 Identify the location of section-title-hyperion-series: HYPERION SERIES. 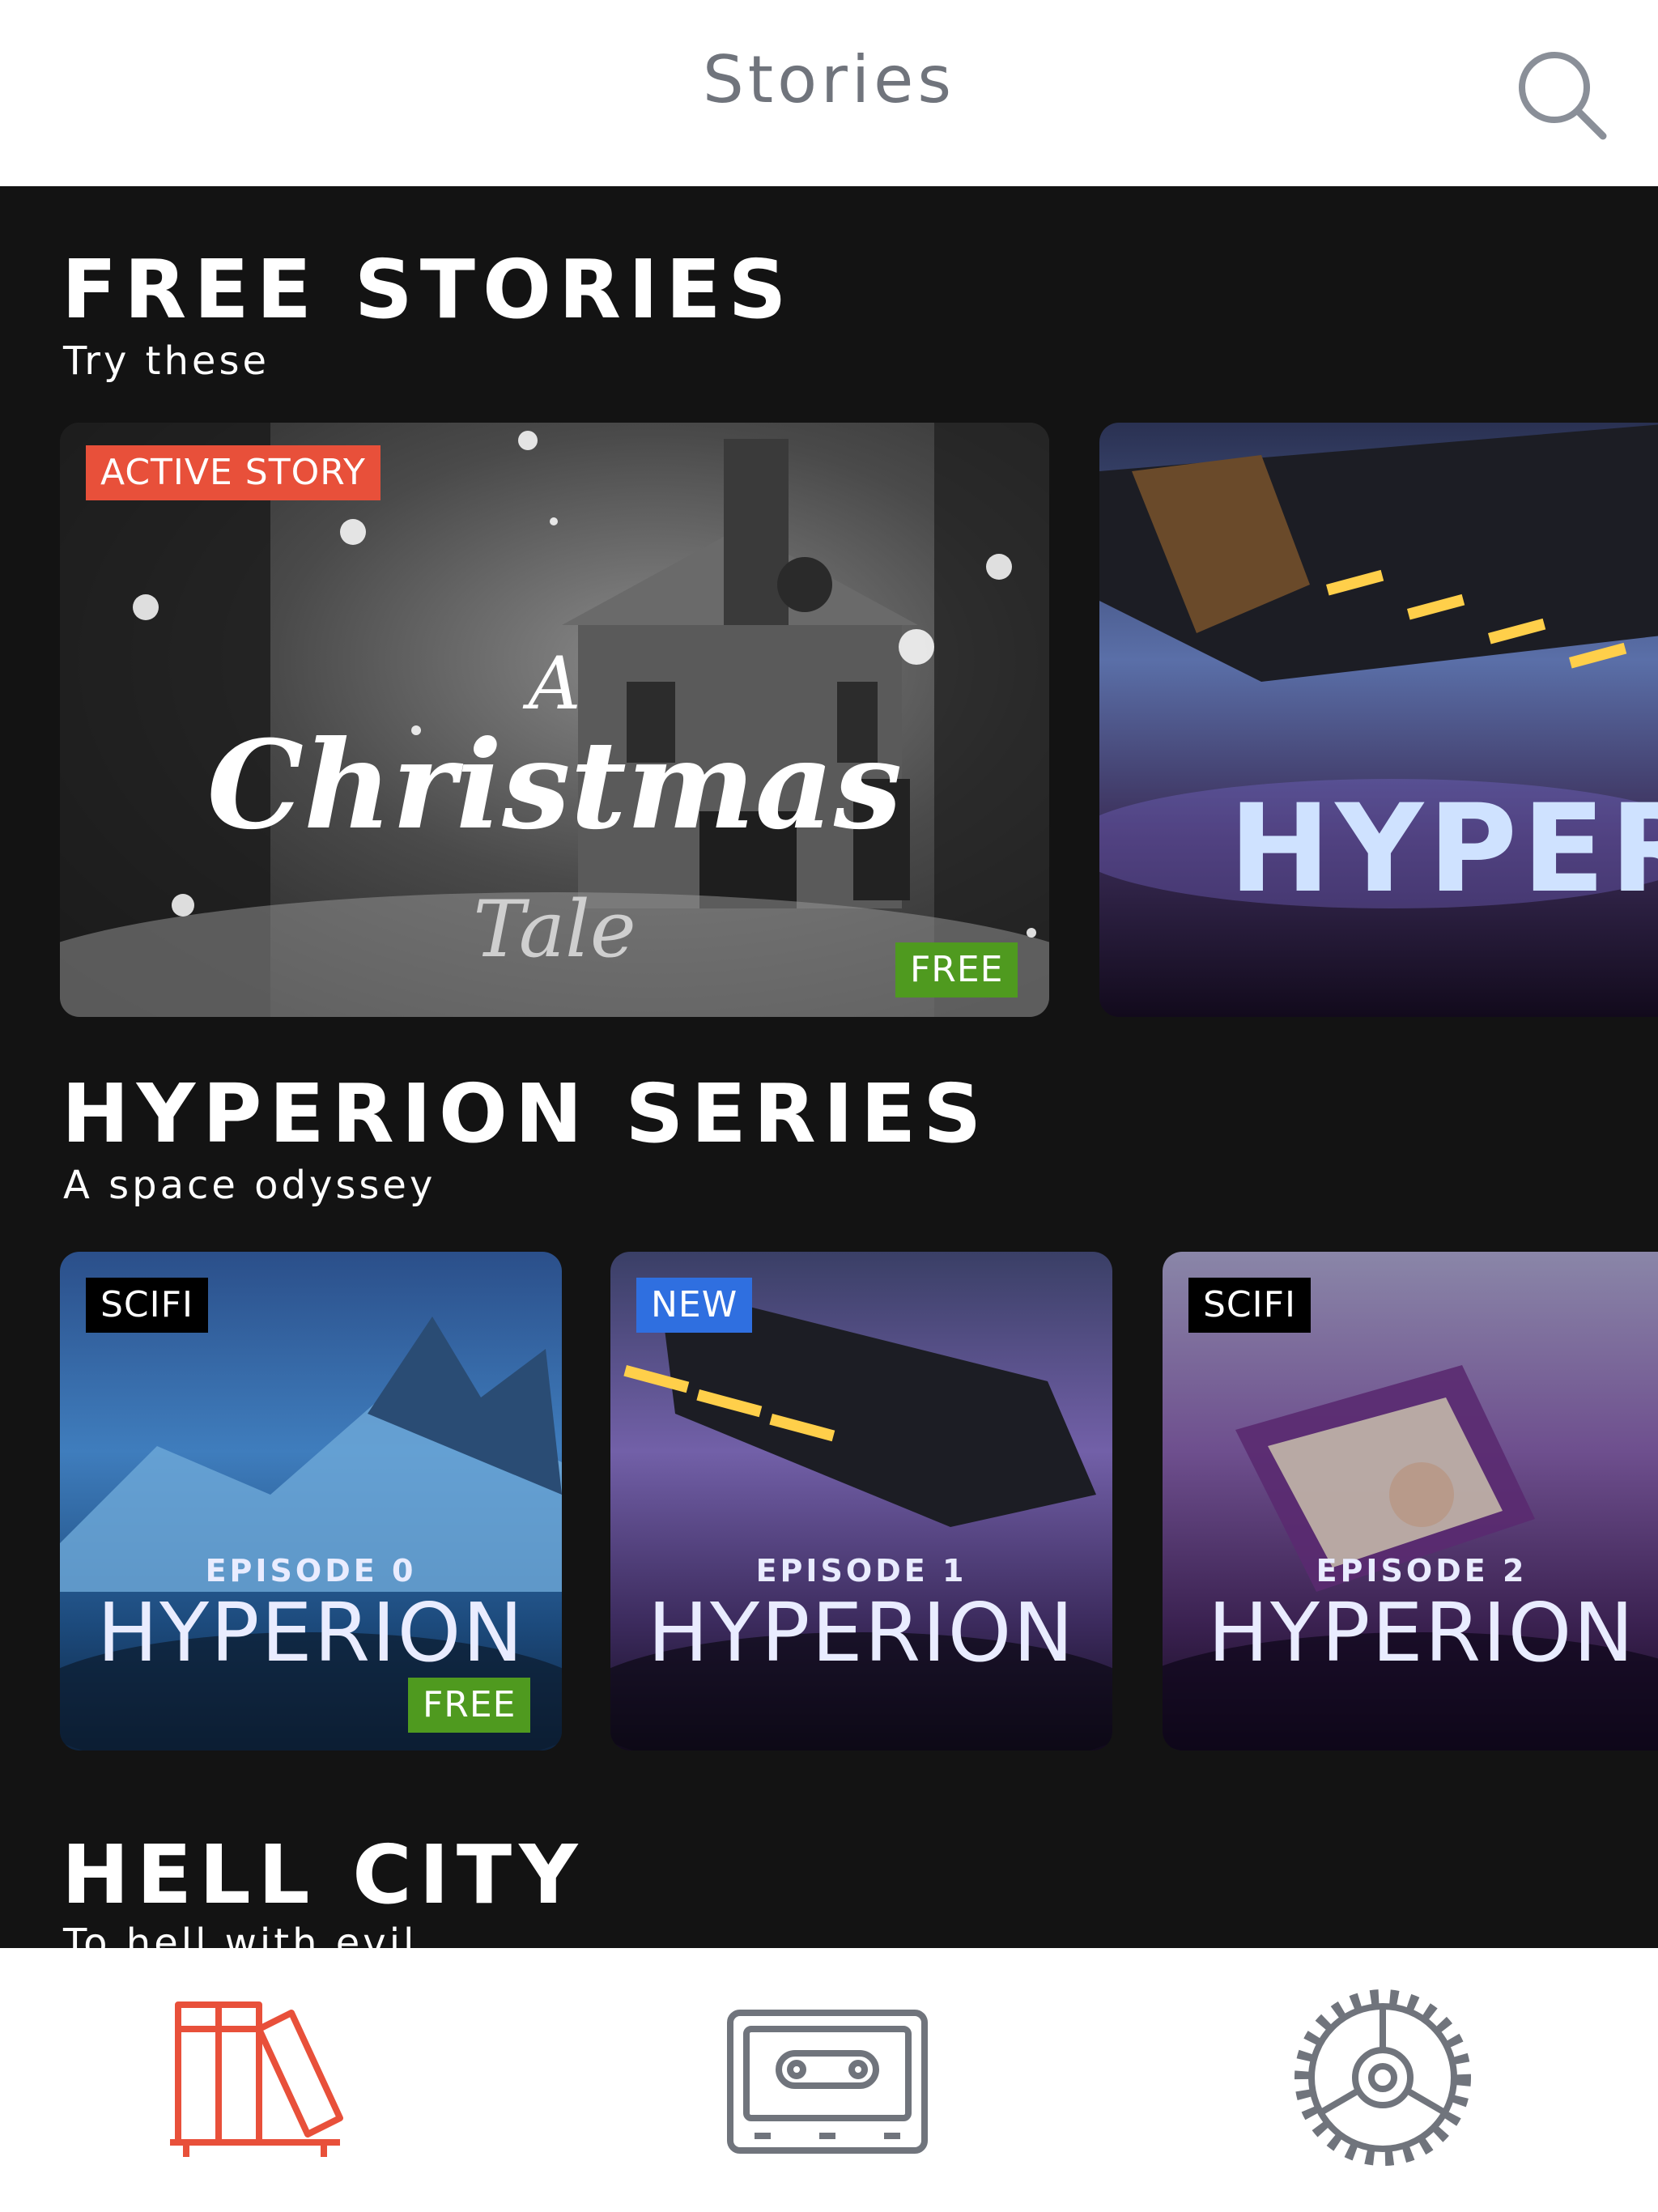
(525, 1113).